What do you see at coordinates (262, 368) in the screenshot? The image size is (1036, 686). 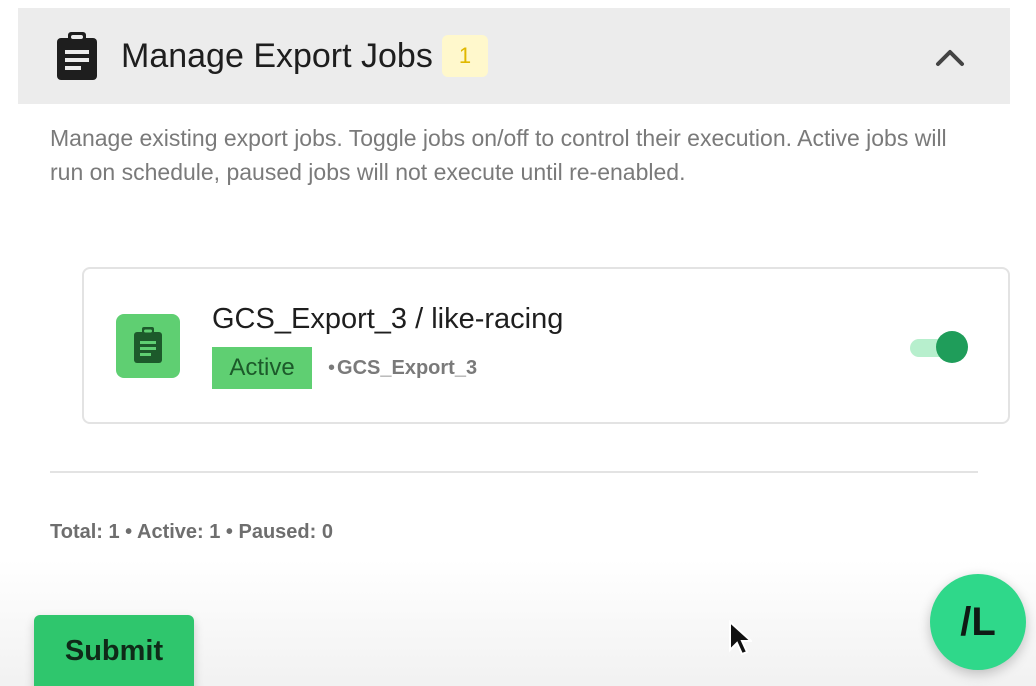 I see `status-badge: Active` at bounding box center [262, 368].